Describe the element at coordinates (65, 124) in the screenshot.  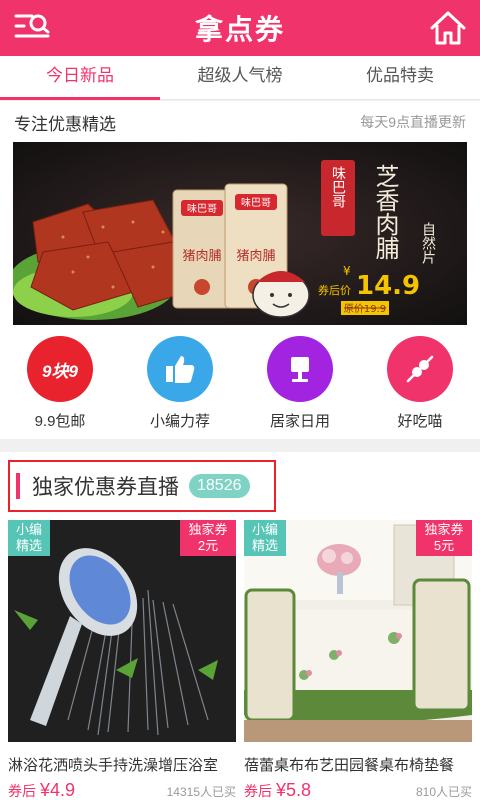
I see `featured-title: 专注优惠精选` at that location.